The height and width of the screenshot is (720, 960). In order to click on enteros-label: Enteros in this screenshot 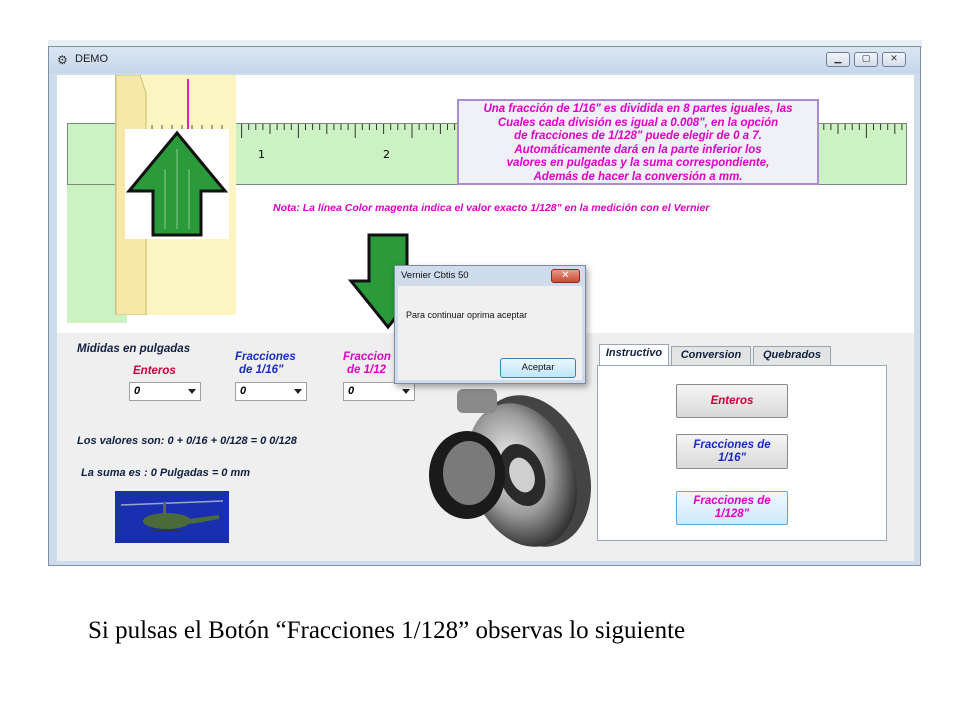, I will do `click(154, 371)`.